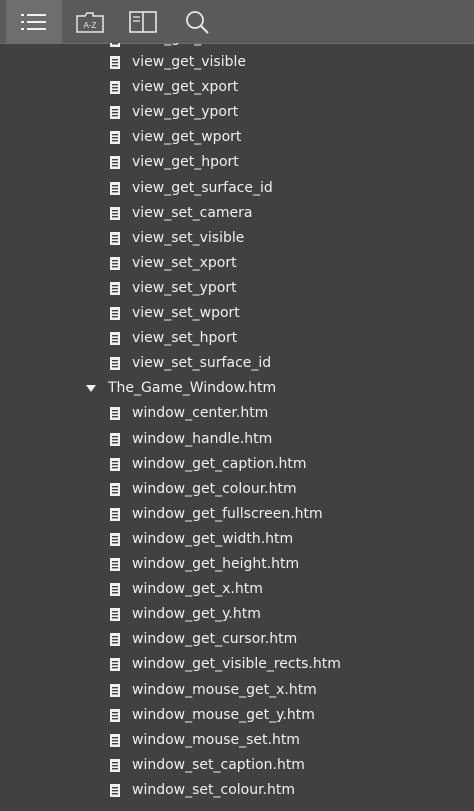 This screenshot has height=811, width=474. I want to click on list-item: window_set_colour.htm, so click(237, 790).